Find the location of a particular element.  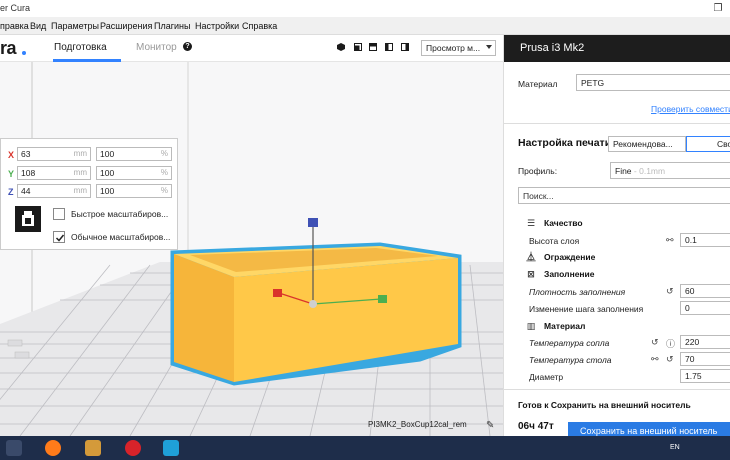

bed-temp-input: 70 is located at coordinates (705, 359).